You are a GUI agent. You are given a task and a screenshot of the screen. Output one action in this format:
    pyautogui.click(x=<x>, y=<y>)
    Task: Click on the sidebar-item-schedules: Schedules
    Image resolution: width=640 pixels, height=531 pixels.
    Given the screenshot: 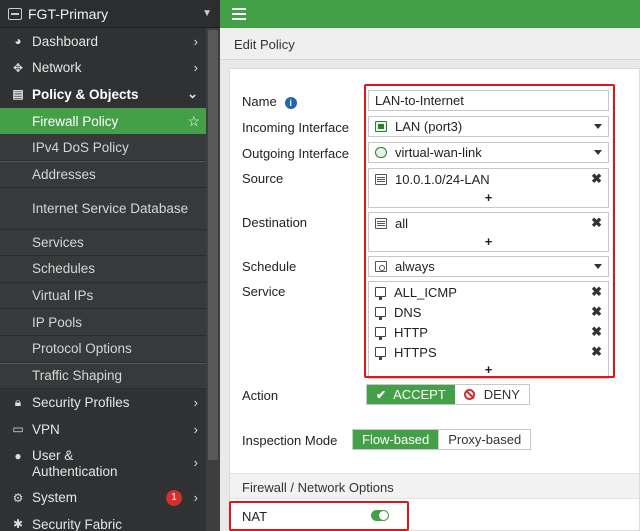 What is the action you would take?
    pyautogui.click(x=110, y=269)
    